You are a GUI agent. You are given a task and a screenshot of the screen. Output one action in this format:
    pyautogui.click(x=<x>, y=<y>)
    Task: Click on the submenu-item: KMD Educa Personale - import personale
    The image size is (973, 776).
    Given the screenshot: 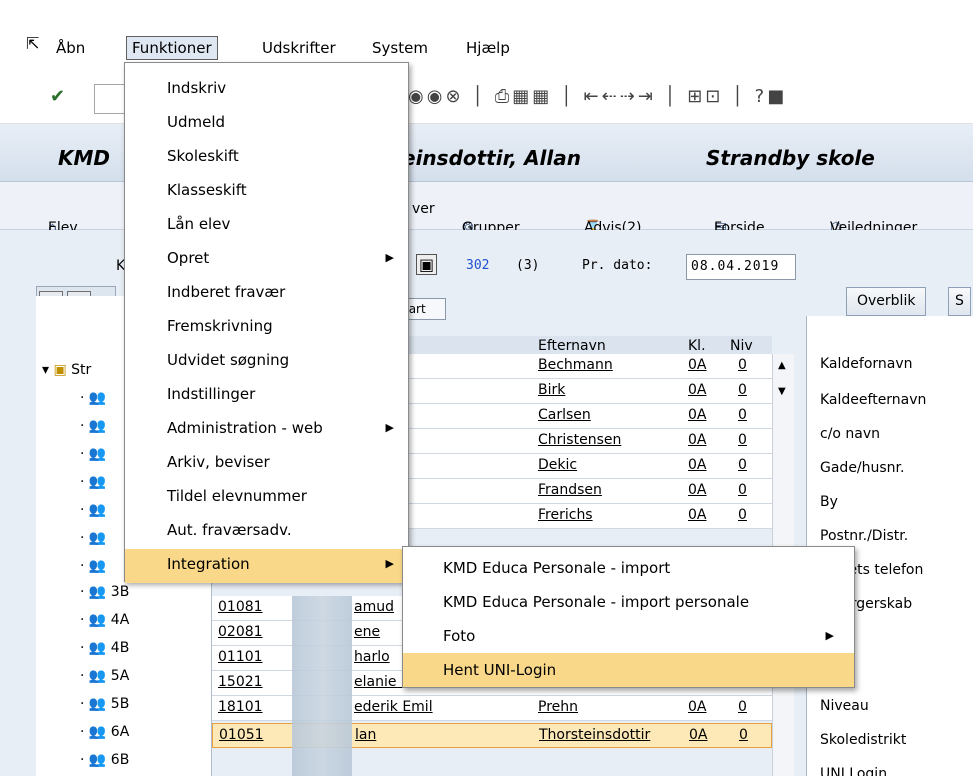 What is the action you would take?
    pyautogui.click(x=628, y=602)
    